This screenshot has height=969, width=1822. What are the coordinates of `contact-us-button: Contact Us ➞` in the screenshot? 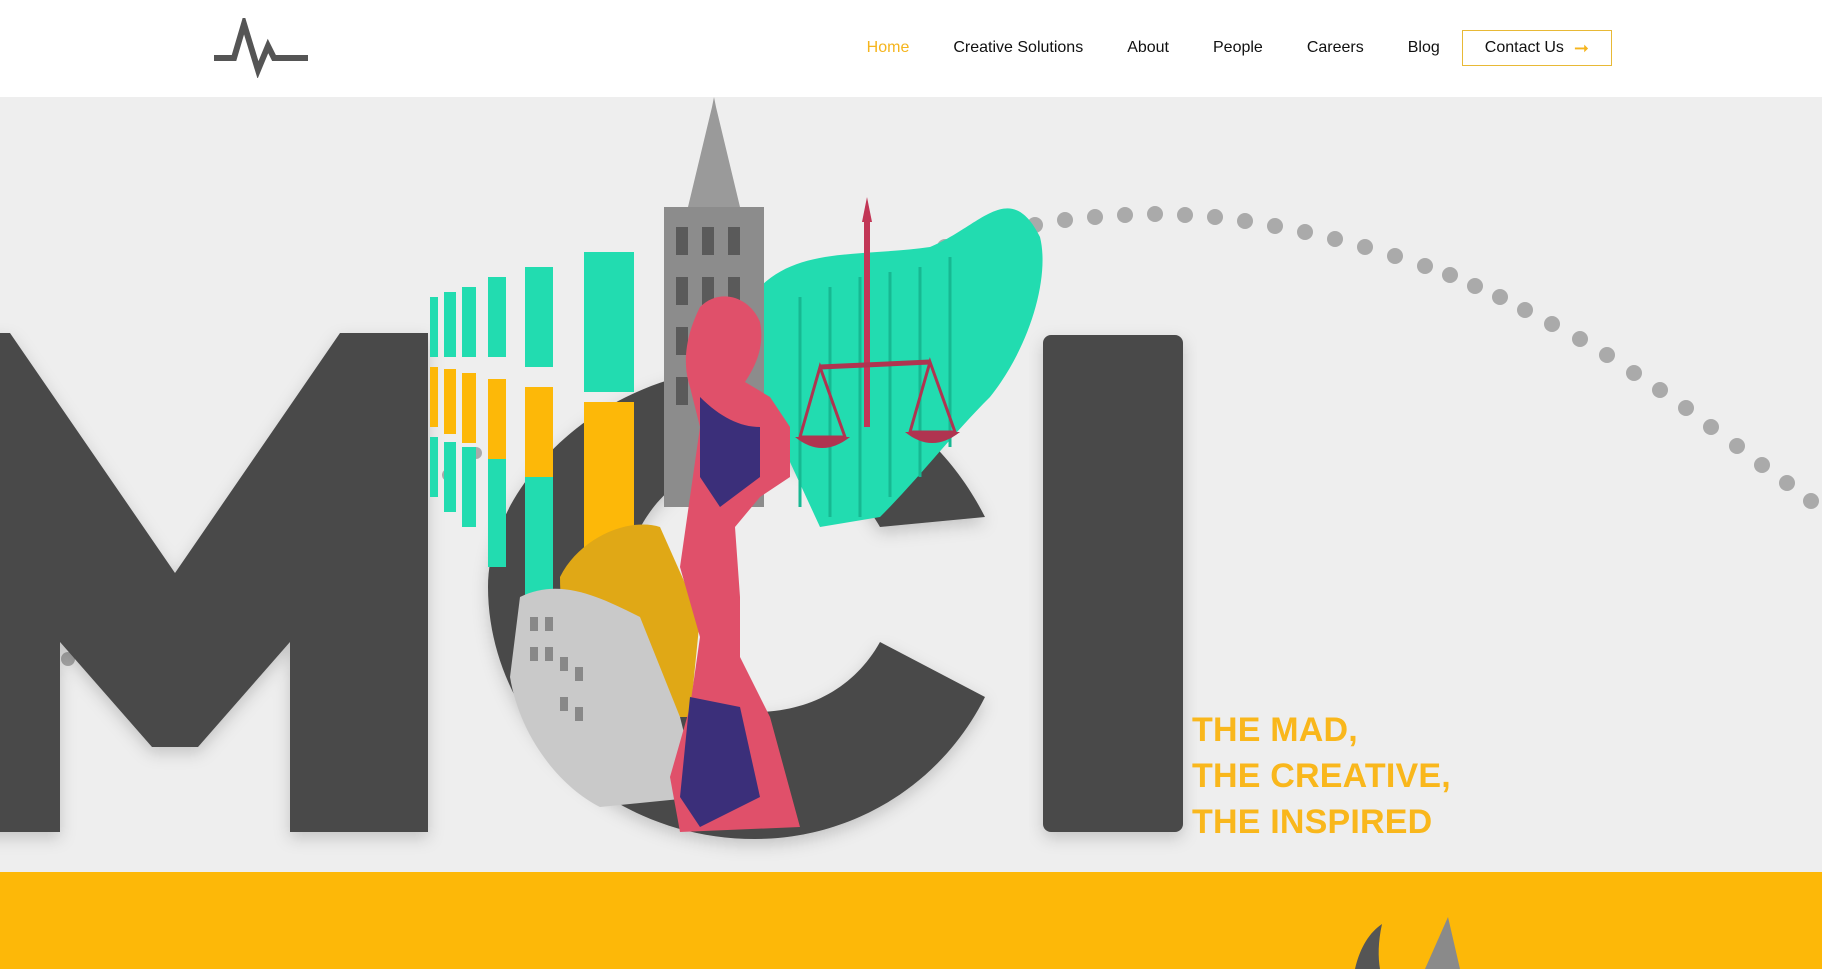 It's located at (1536, 48).